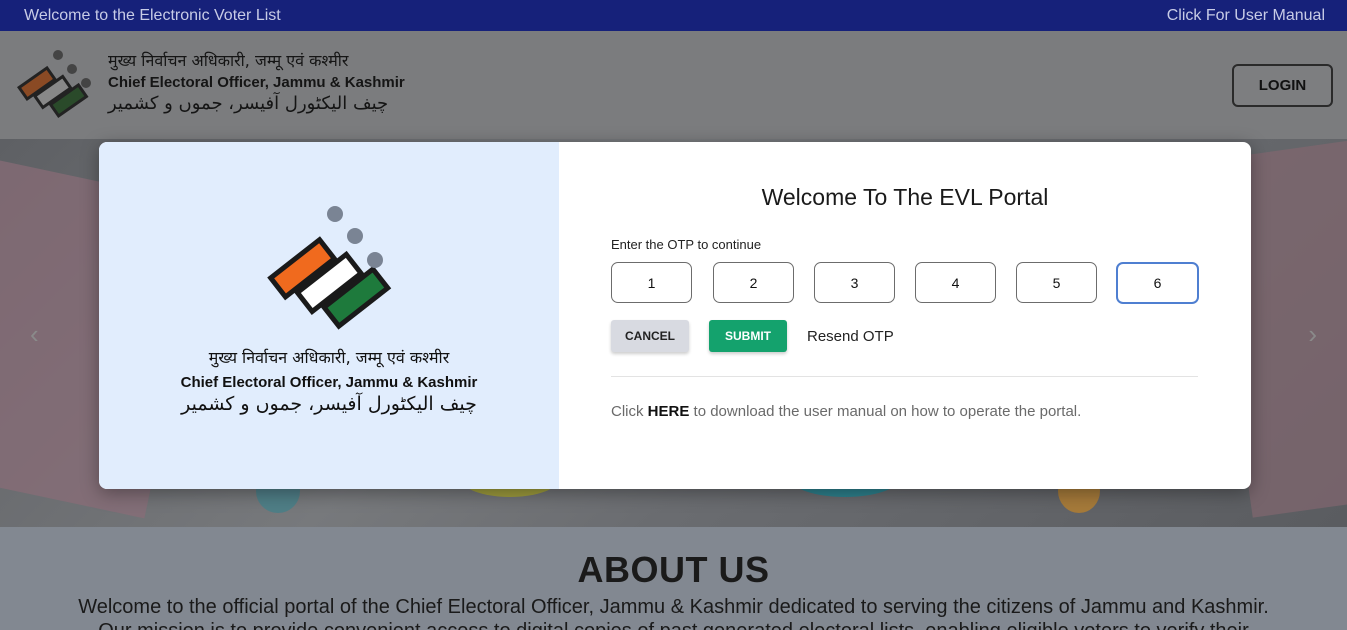  I want to click on carousel-prev-icon: ‹, so click(34, 334).